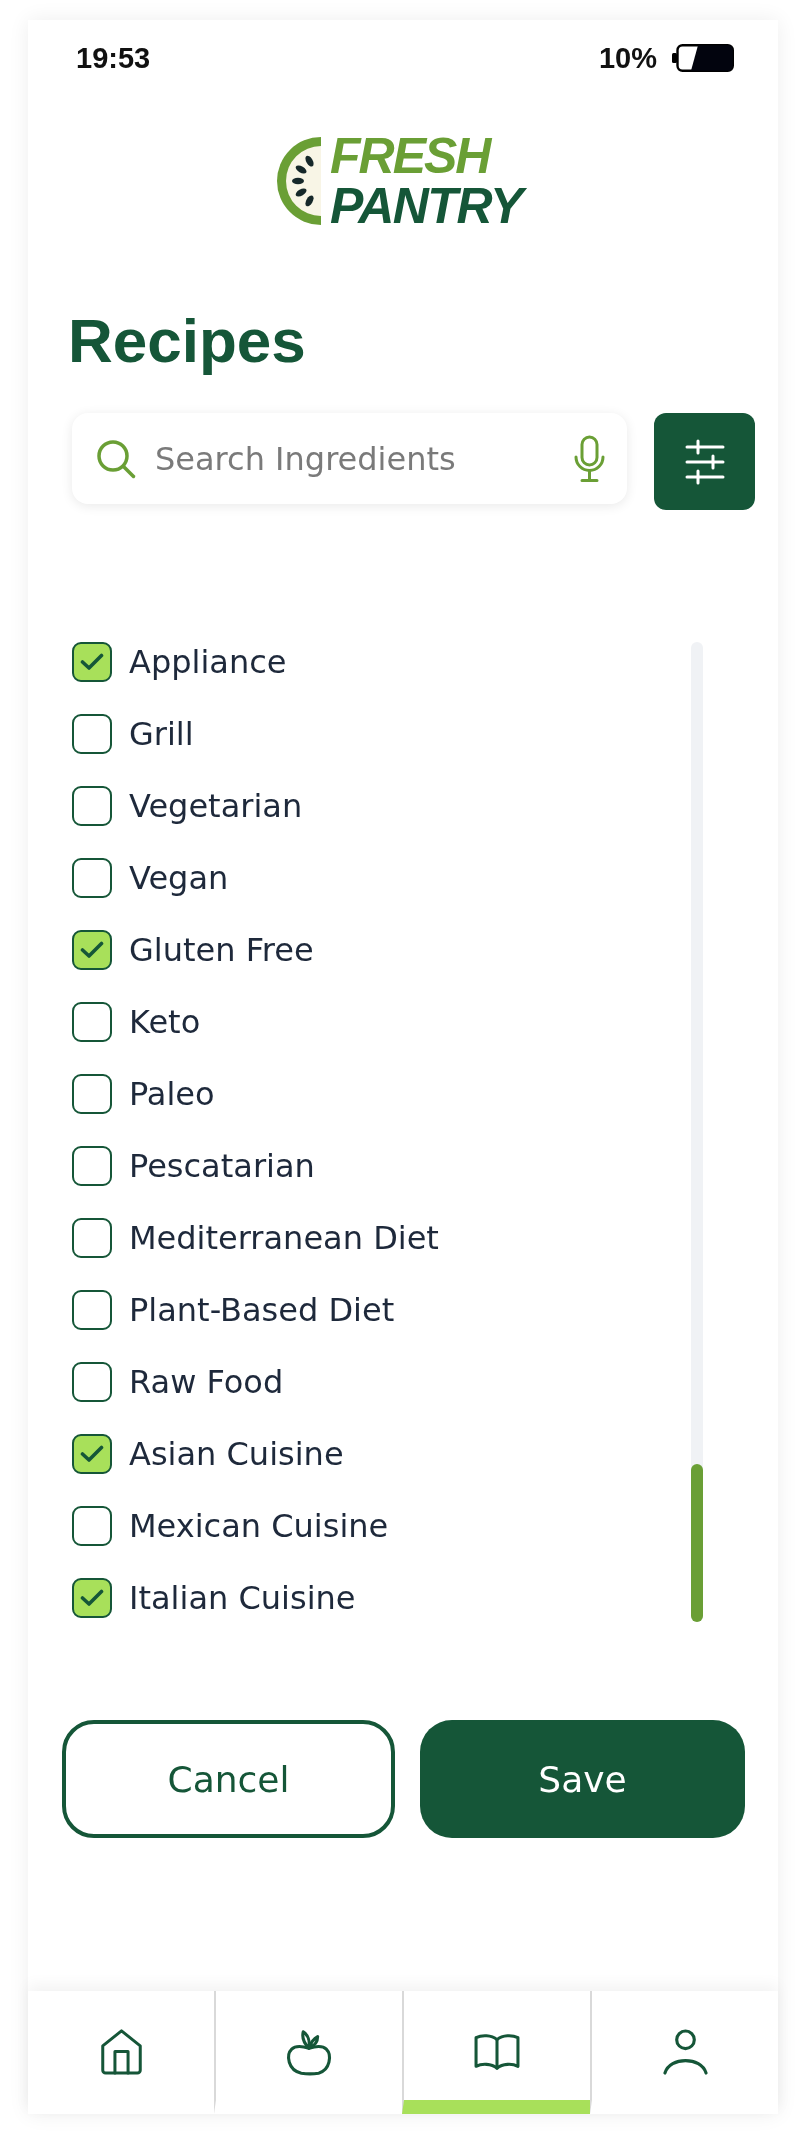  I want to click on checkbox-label: Mediterranean Diet, so click(284, 1238).